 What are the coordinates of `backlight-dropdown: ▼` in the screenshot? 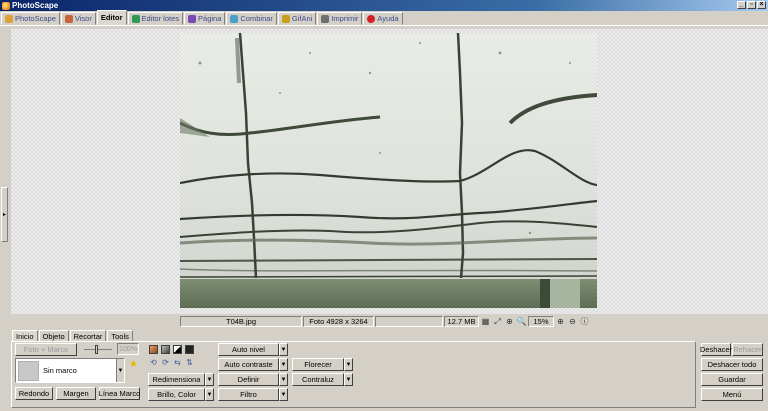 It's located at (348, 379).